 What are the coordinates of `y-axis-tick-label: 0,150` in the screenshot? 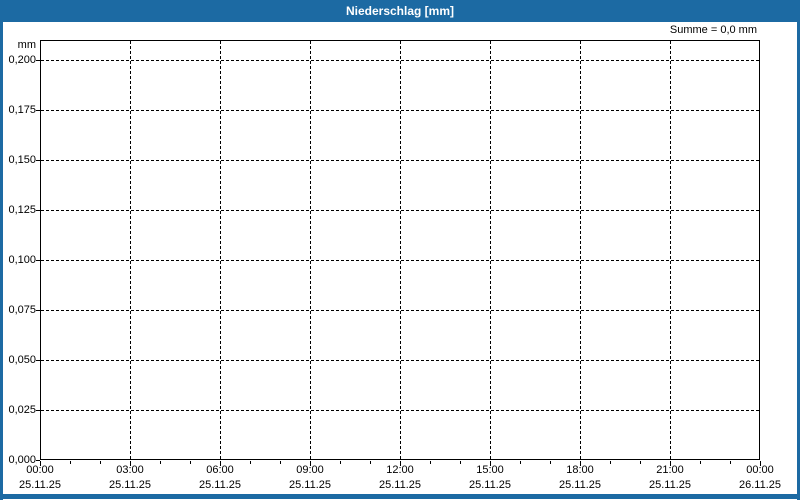 It's located at (22, 160).